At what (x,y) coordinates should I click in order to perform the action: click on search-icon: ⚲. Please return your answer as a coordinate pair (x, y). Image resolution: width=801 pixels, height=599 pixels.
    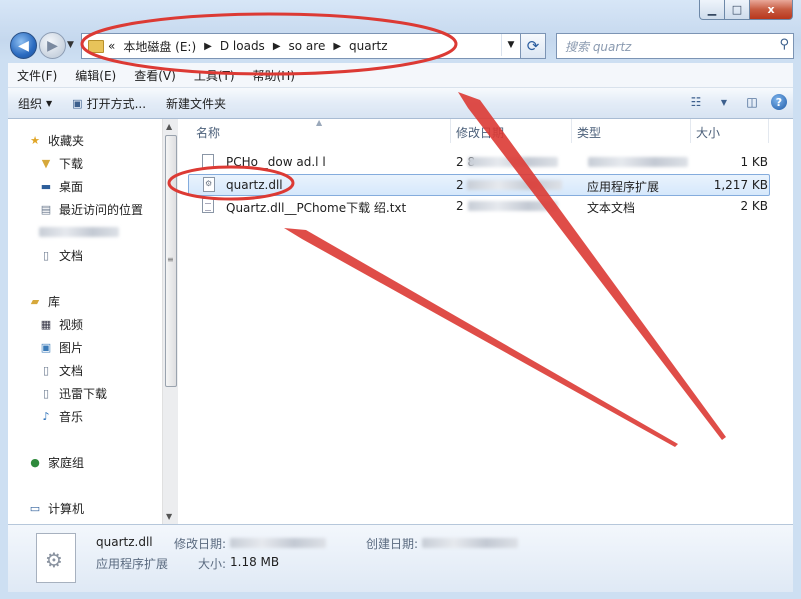
    Looking at the image, I should click on (784, 44).